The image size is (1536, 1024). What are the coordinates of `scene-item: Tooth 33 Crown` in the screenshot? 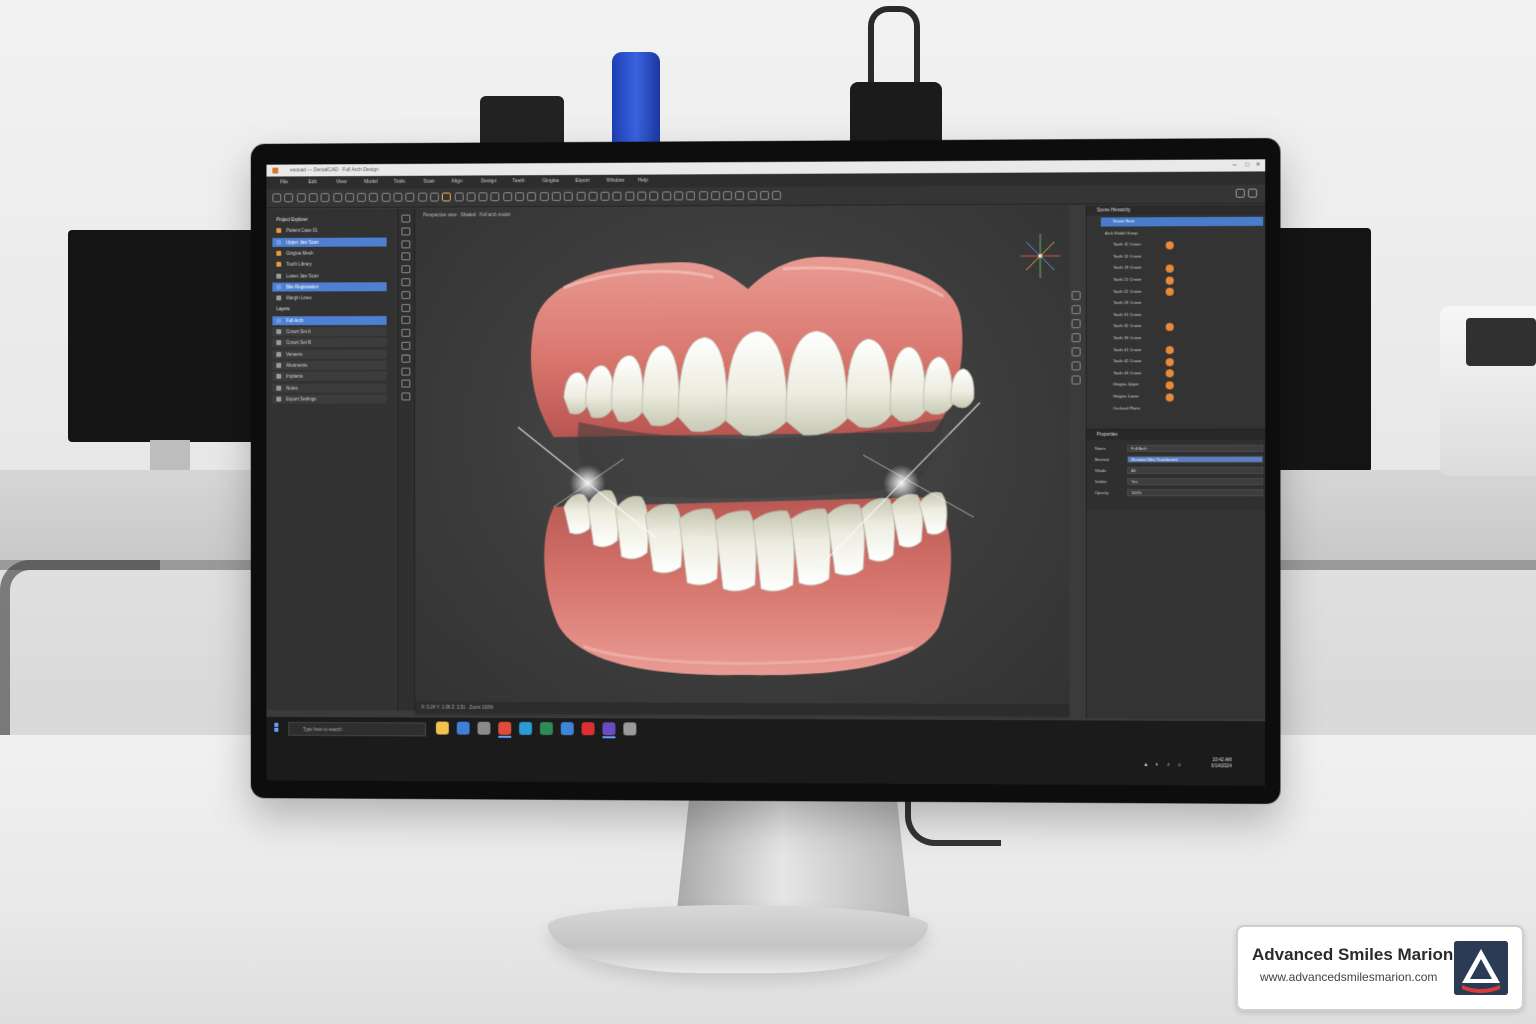 It's located at (1182, 338).